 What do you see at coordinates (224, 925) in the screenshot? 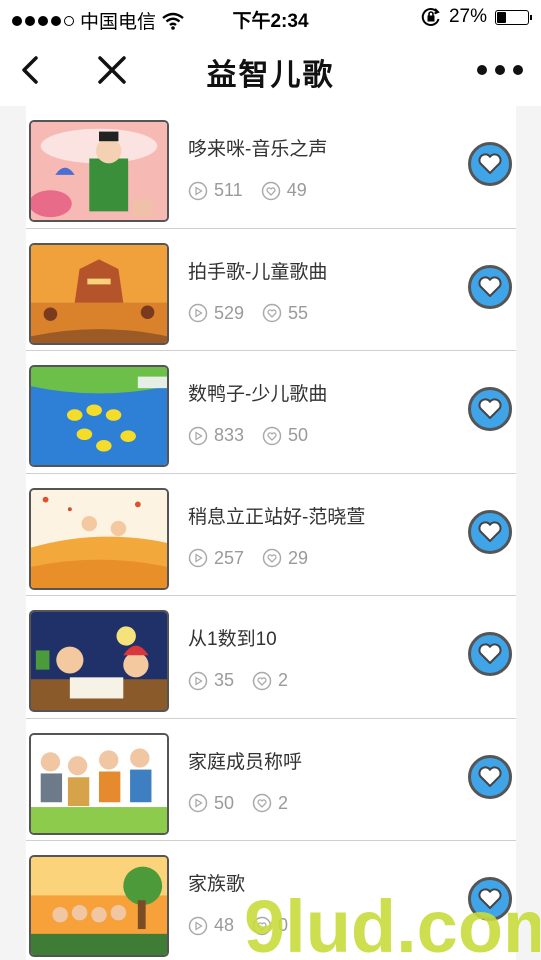
I see `play-count: 48` at bounding box center [224, 925].